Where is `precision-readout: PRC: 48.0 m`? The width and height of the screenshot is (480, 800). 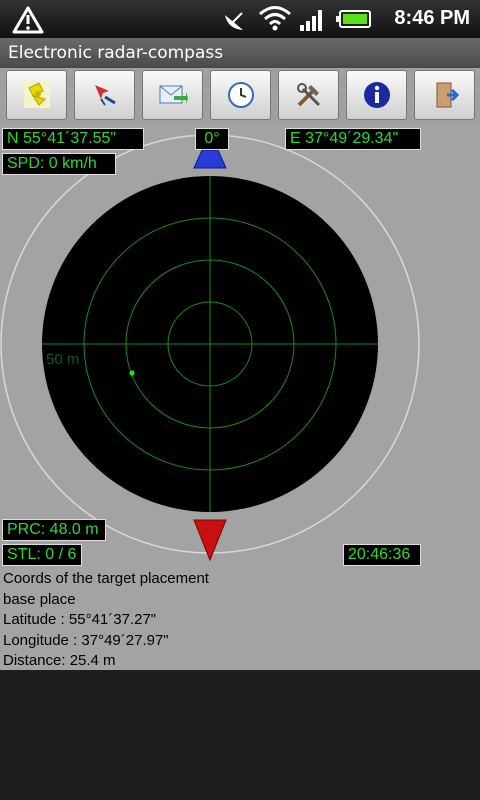 precision-readout: PRC: 48.0 m is located at coordinates (54, 530).